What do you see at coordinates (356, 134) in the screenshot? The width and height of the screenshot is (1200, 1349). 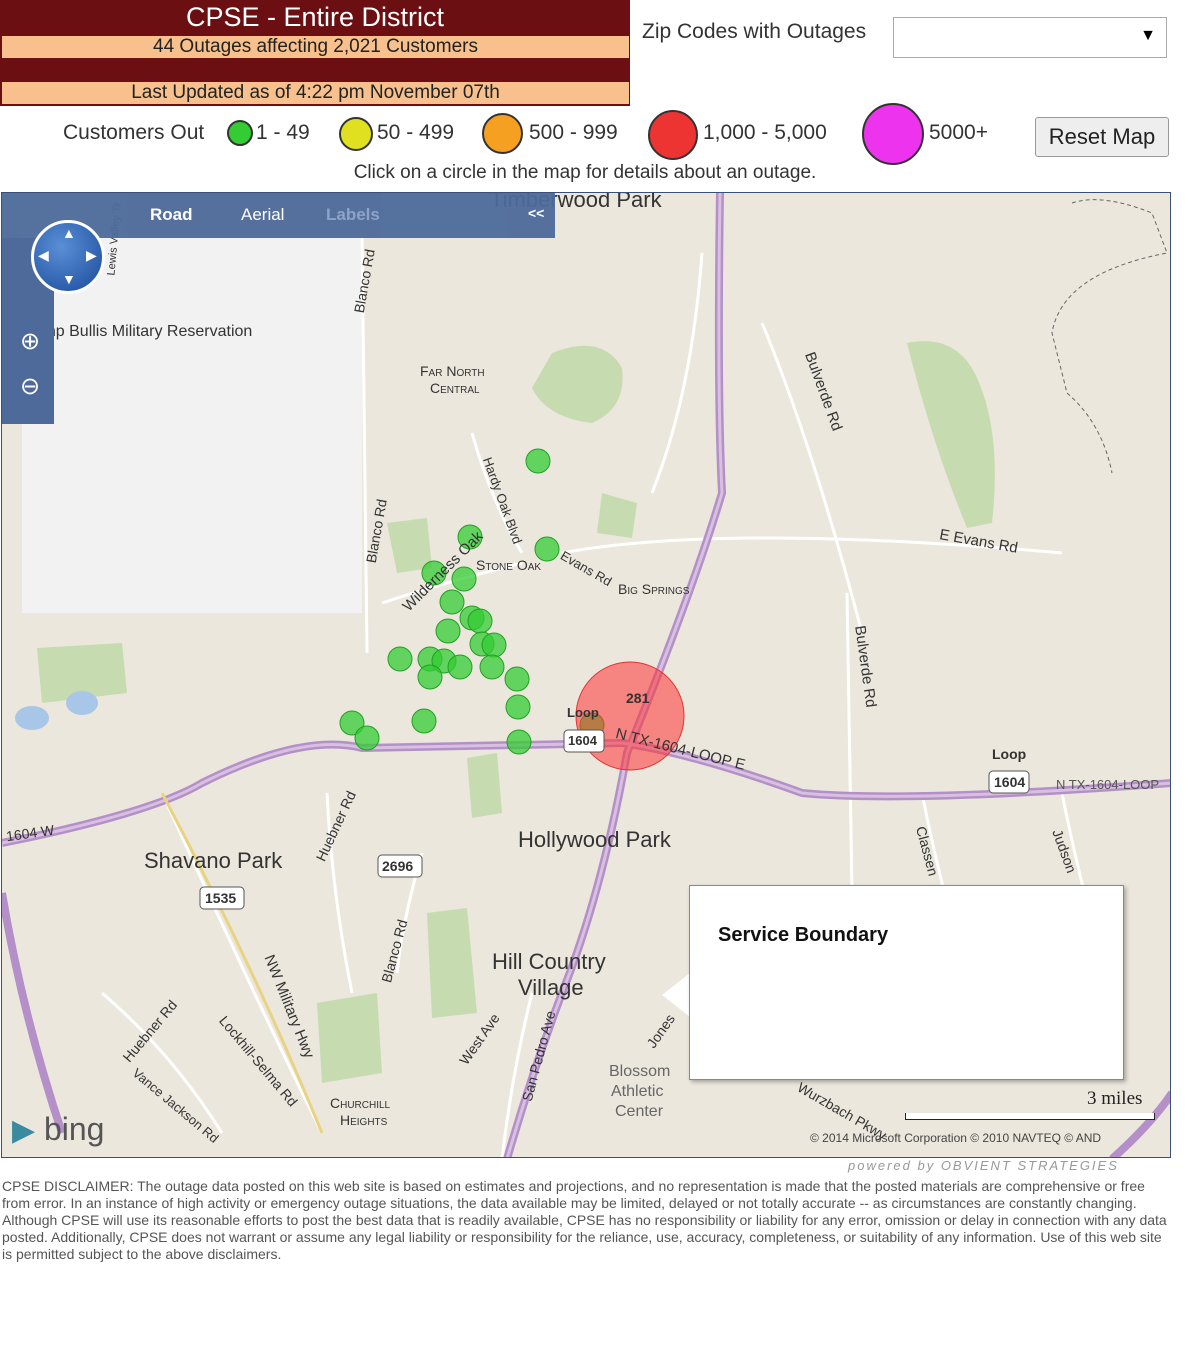 I see `legend-yellow-dot` at bounding box center [356, 134].